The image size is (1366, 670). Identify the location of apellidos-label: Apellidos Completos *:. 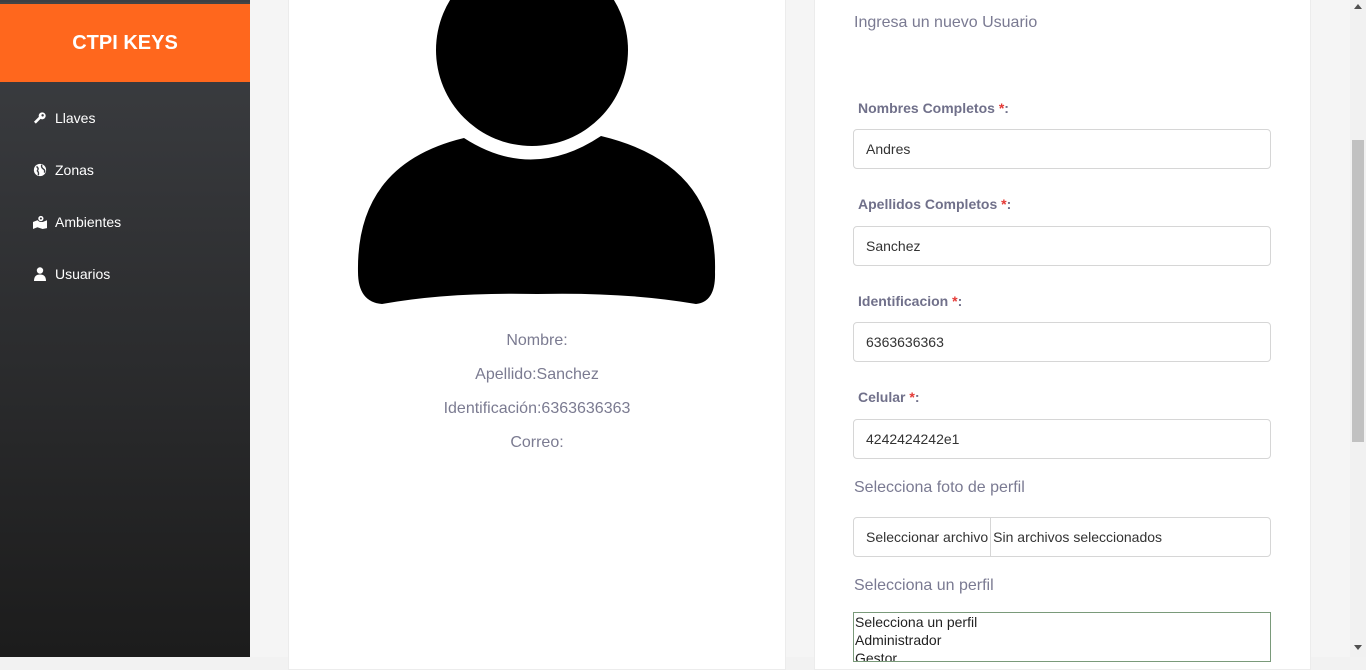
(935, 204).